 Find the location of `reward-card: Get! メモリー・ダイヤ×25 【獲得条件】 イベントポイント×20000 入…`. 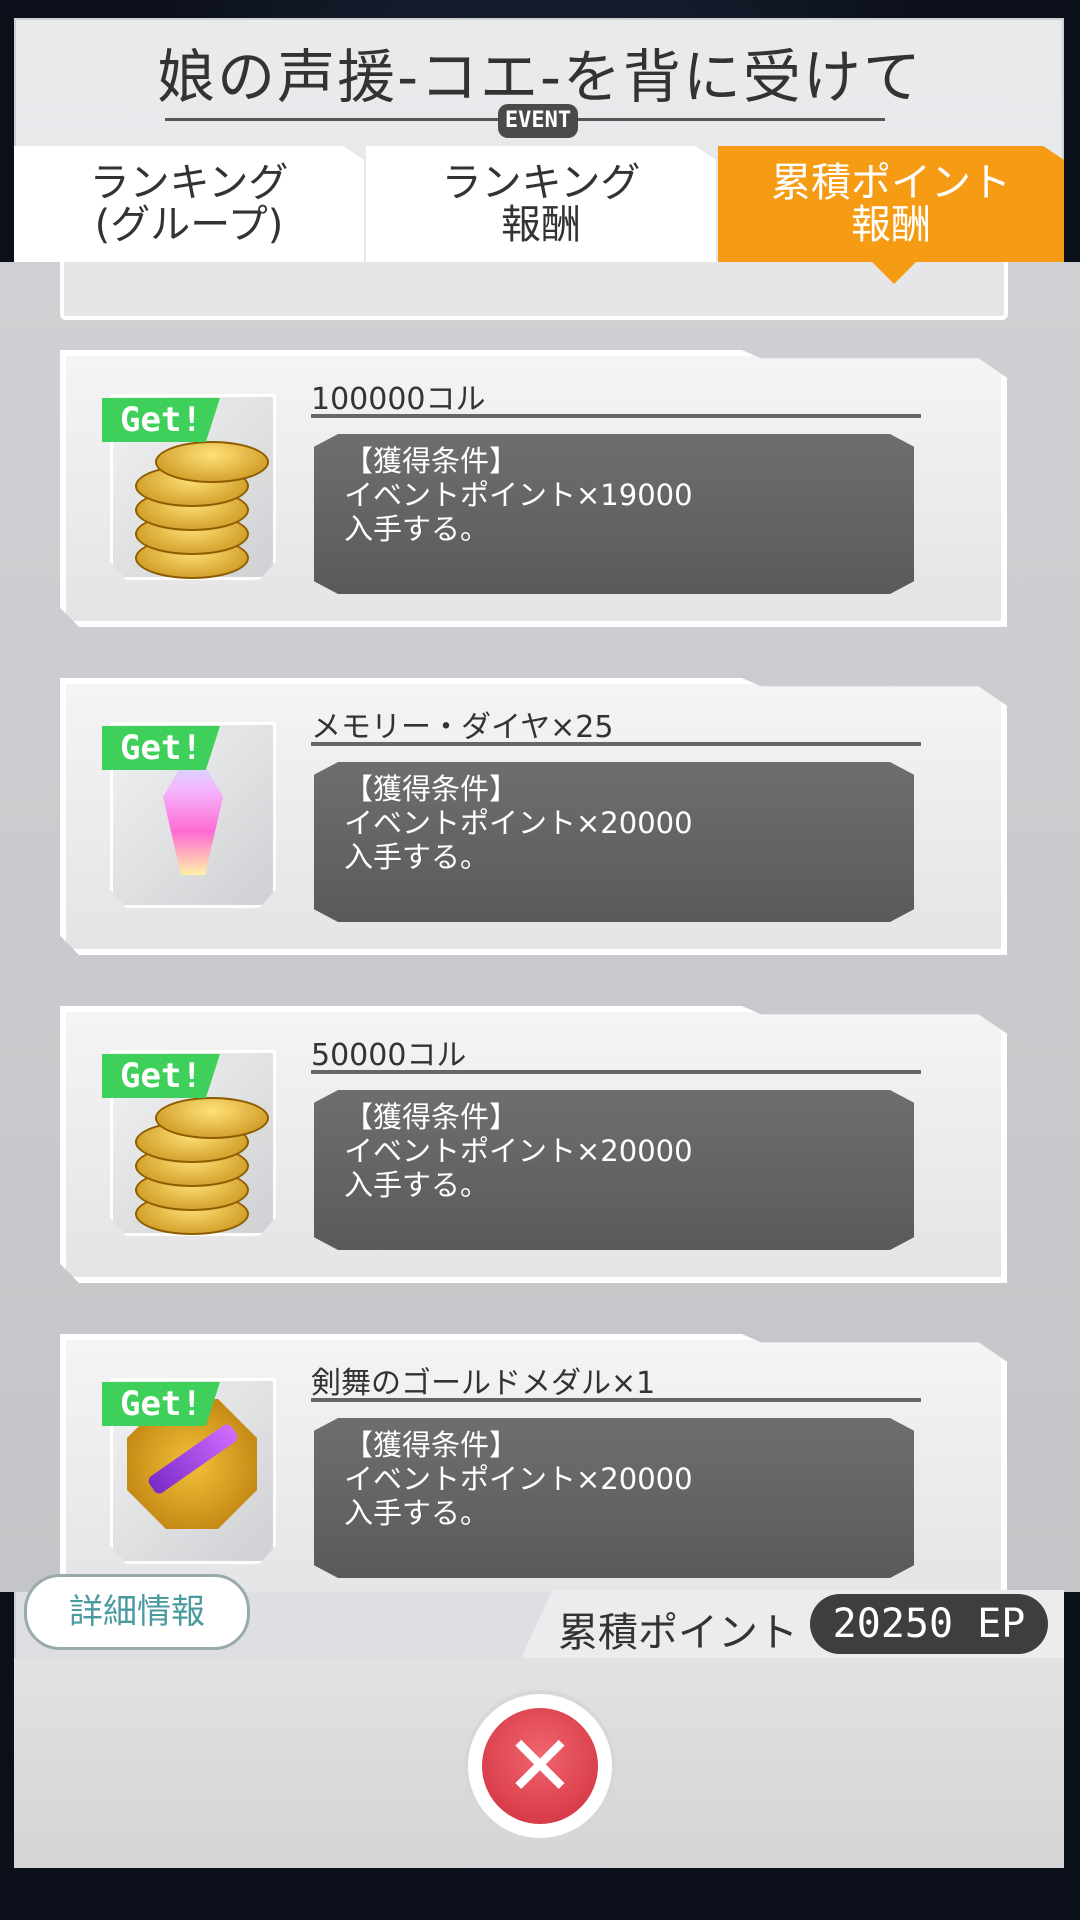

reward-card: Get! メモリー・ダイヤ×25 【獲得条件】 イベントポイント×20000 入… is located at coordinates (533, 816).